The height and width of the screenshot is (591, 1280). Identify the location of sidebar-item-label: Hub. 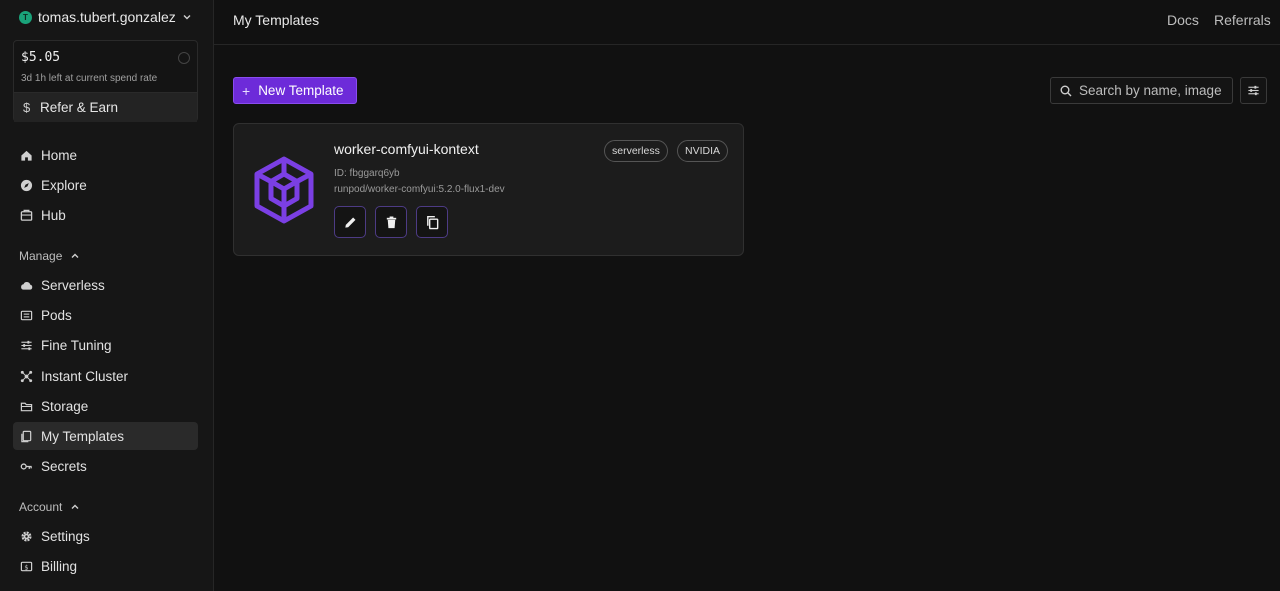
(53, 215).